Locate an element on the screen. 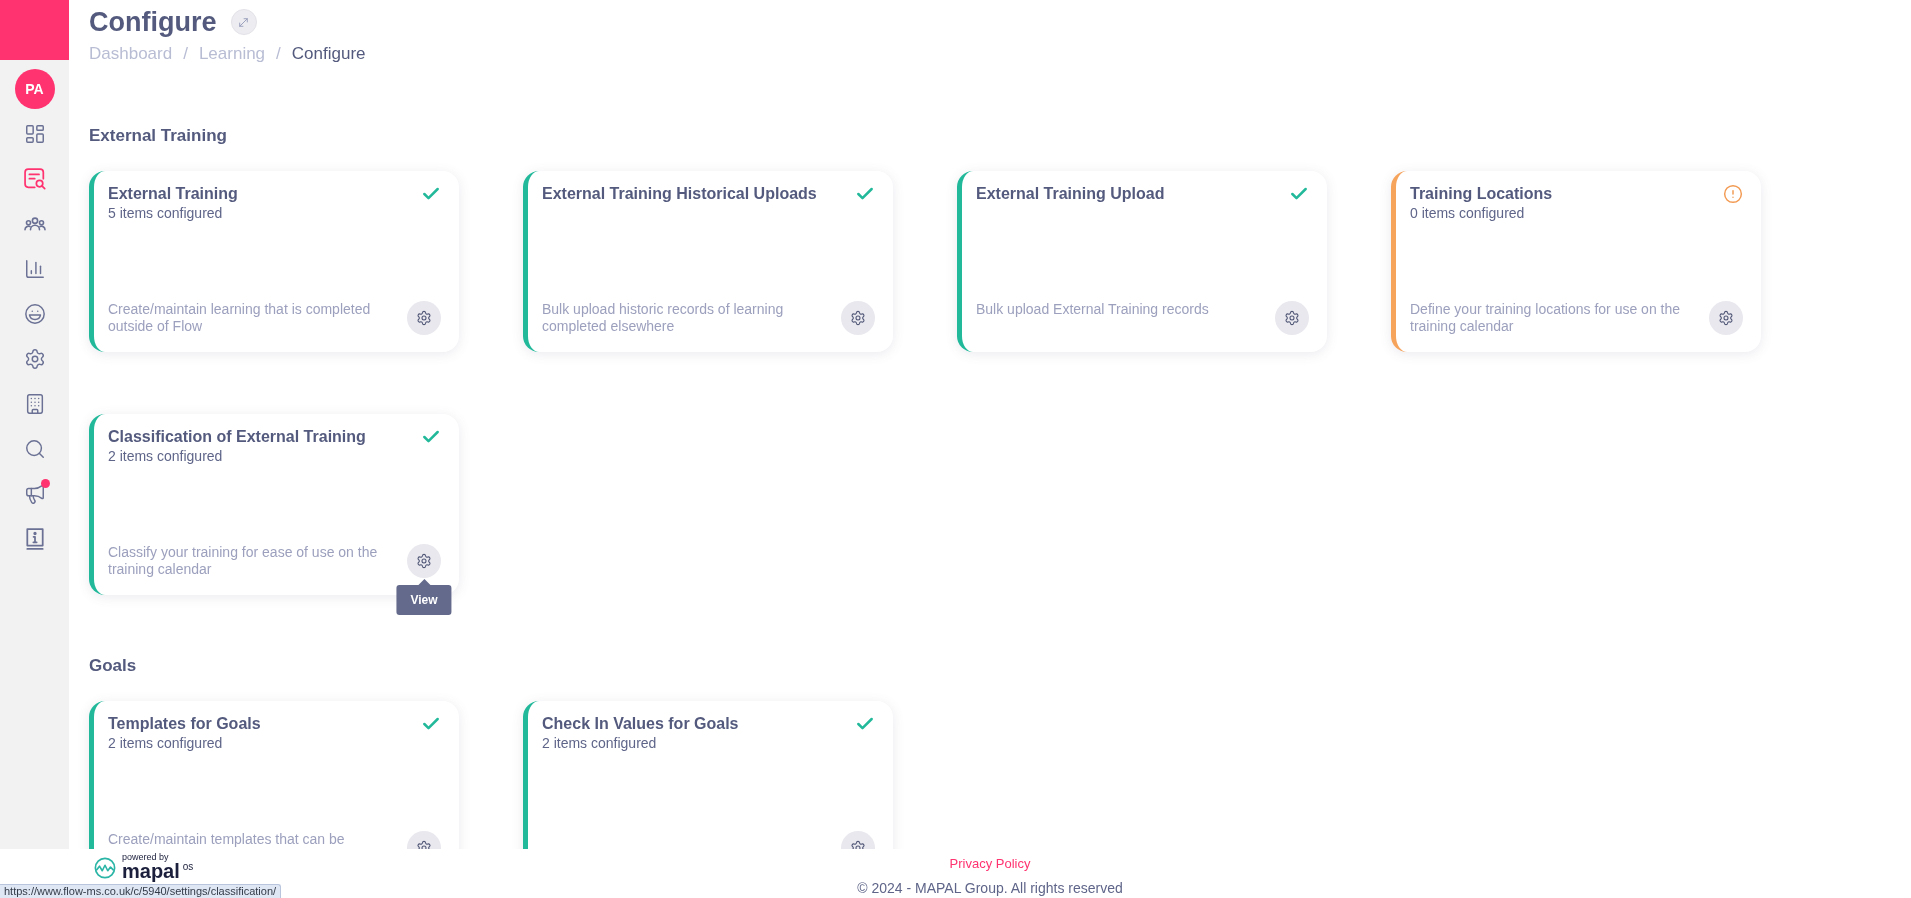 The image size is (1911, 898). card-description: Bulk upload historic records of learning completed elsewhere is located at coordinates (663, 318).